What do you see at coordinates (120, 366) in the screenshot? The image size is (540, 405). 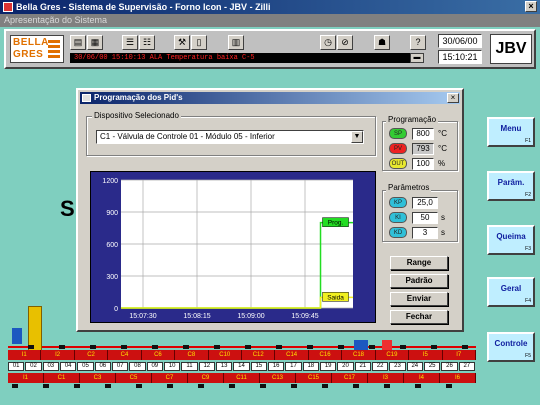 I see `module-label: 07` at bounding box center [120, 366].